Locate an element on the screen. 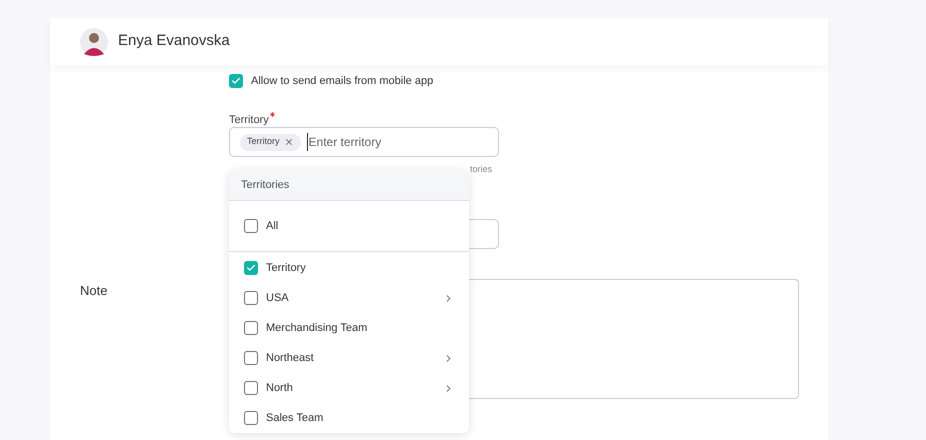 Image resolution: width=926 pixels, height=440 pixels. helper-text: tories is located at coordinates (481, 169).